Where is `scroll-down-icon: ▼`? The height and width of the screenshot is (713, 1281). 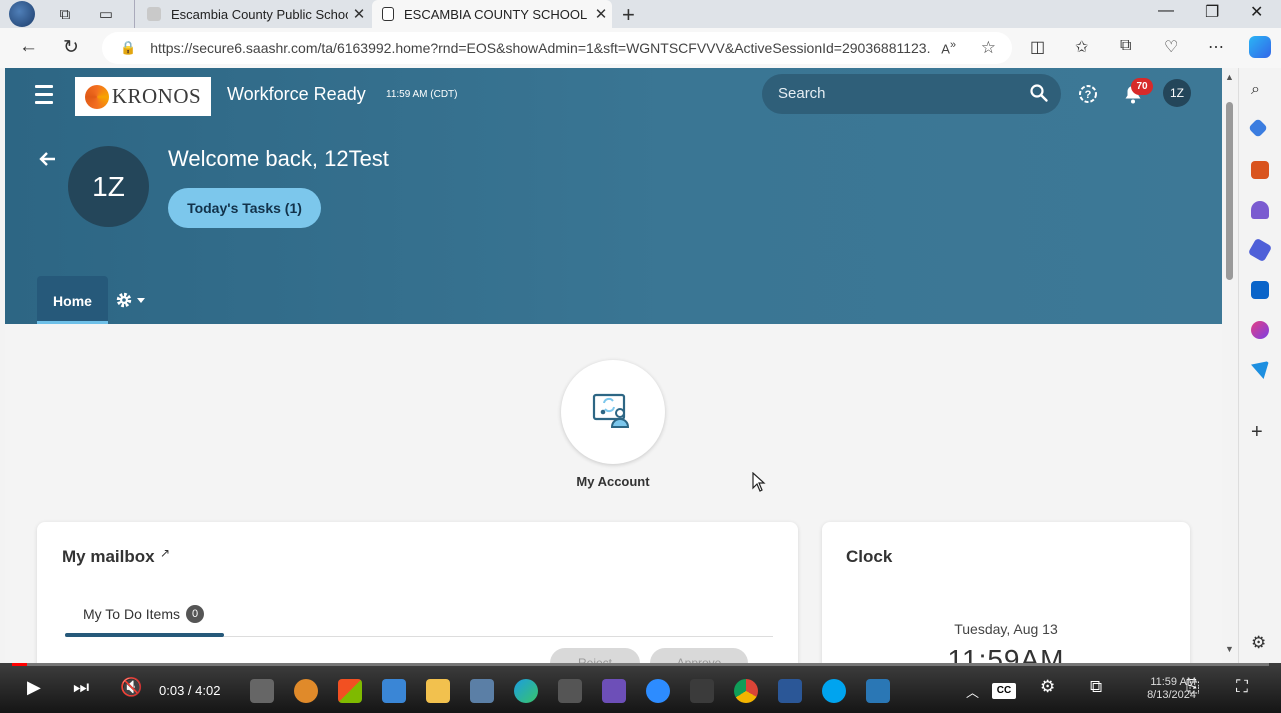
scroll-down-icon: ▼ is located at coordinates (1229, 649).